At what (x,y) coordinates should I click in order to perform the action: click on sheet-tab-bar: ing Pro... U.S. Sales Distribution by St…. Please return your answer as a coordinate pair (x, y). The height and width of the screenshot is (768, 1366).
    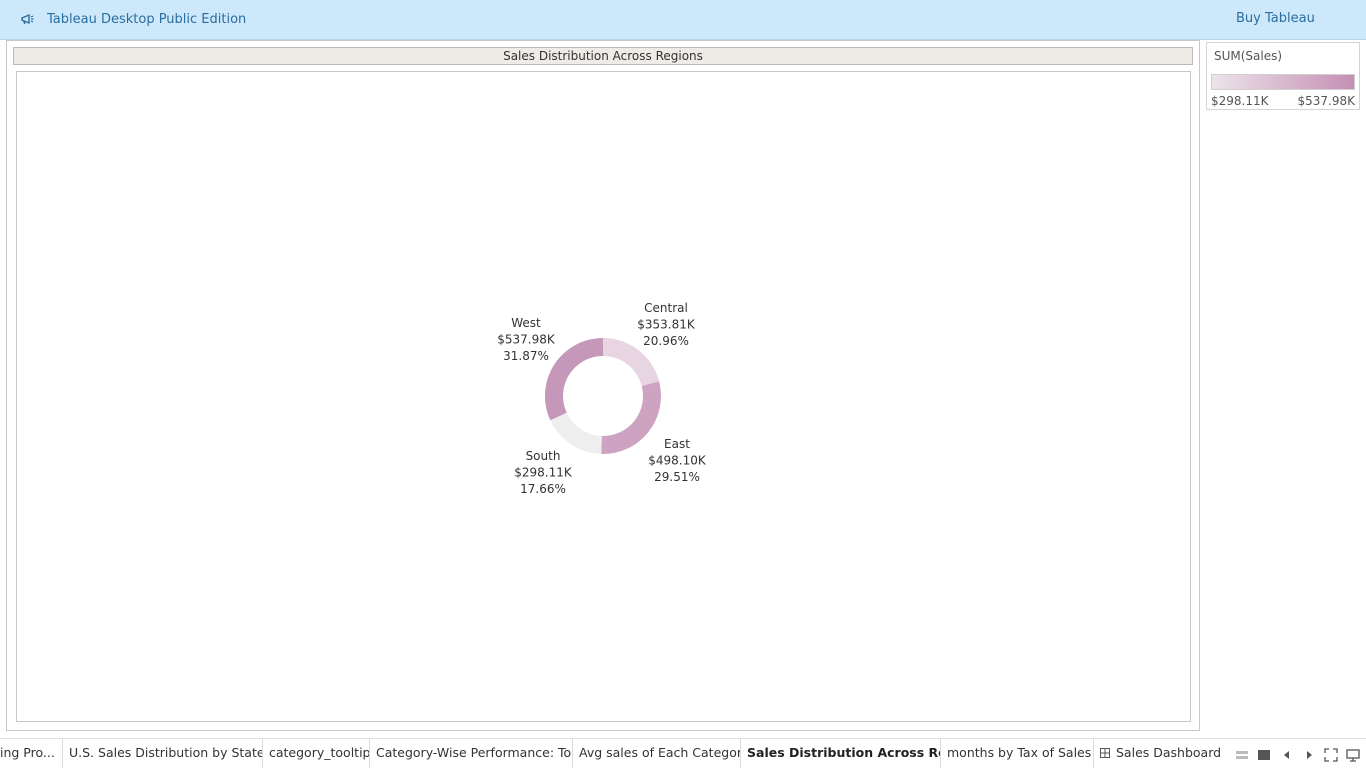
    Looking at the image, I should click on (683, 753).